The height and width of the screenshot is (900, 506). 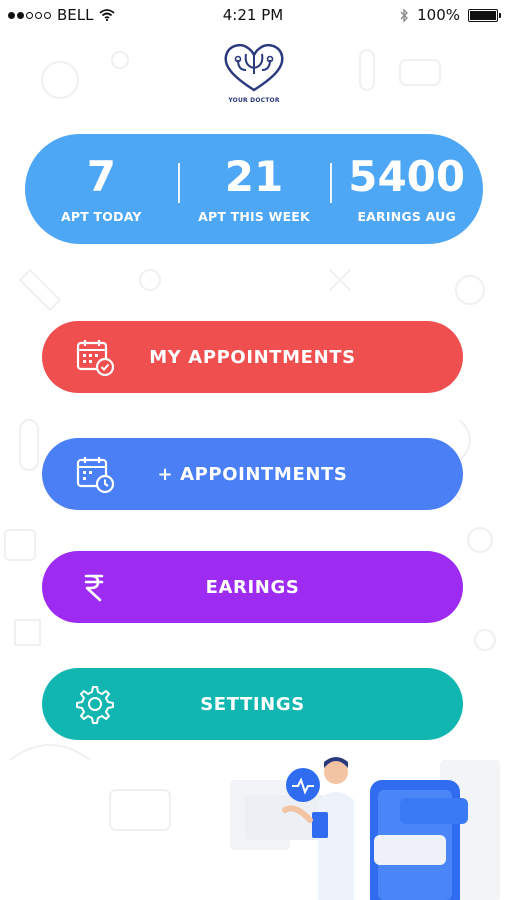 I want to click on status-right: 100%, so click(x=450, y=15).